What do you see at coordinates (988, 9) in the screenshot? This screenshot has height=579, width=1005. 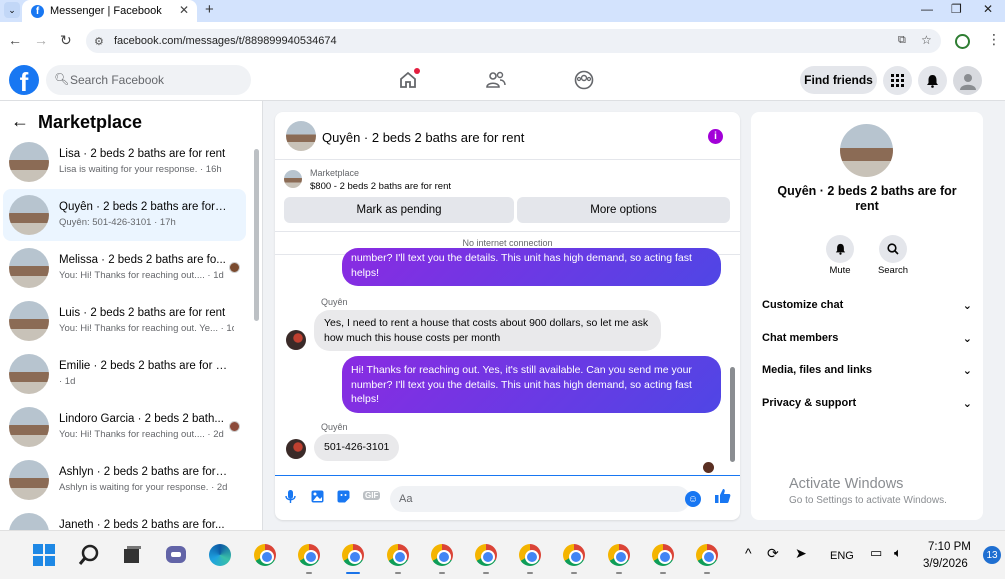 I see `window-close-icon: ✕` at bounding box center [988, 9].